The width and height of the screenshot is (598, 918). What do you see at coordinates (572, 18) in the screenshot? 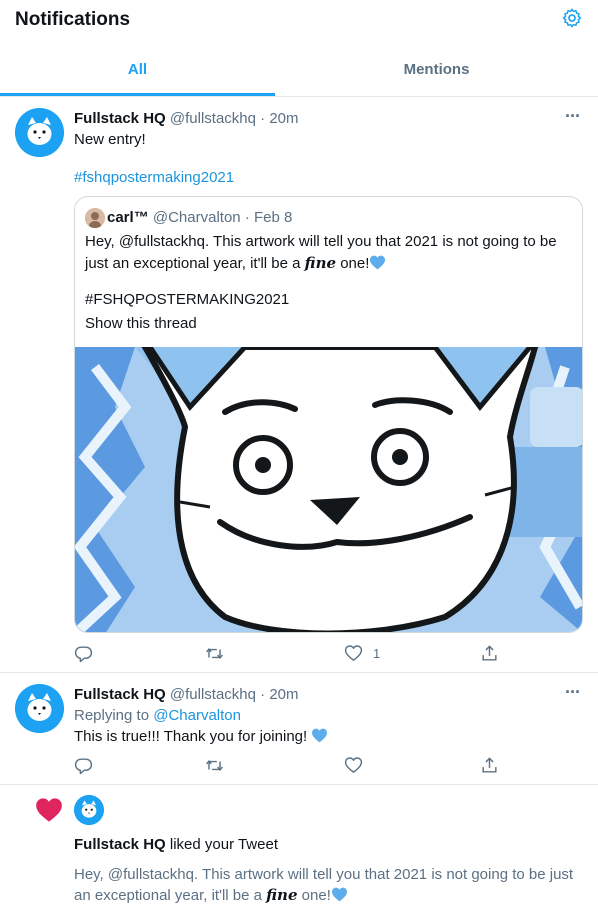
I see `gear-icon` at bounding box center [572, 18].